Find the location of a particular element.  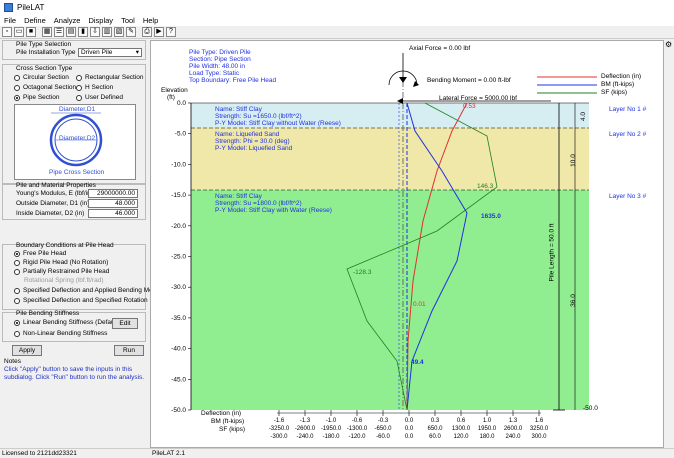

layers-icon: ☰ is located at coordinates (59, 32).